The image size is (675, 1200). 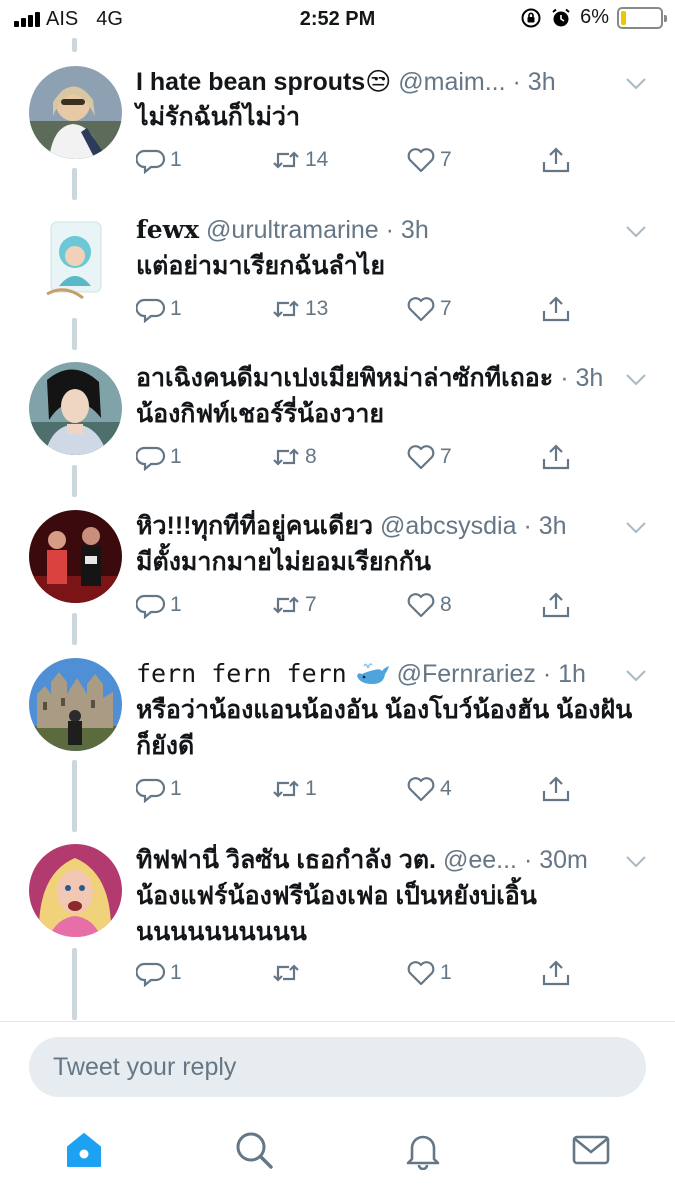 What do you see at coordinates (337, 19) in the screenshot?
I see `status-bar: AIS 4G 2:52 PM 6%` at bounding box center [337, 19].